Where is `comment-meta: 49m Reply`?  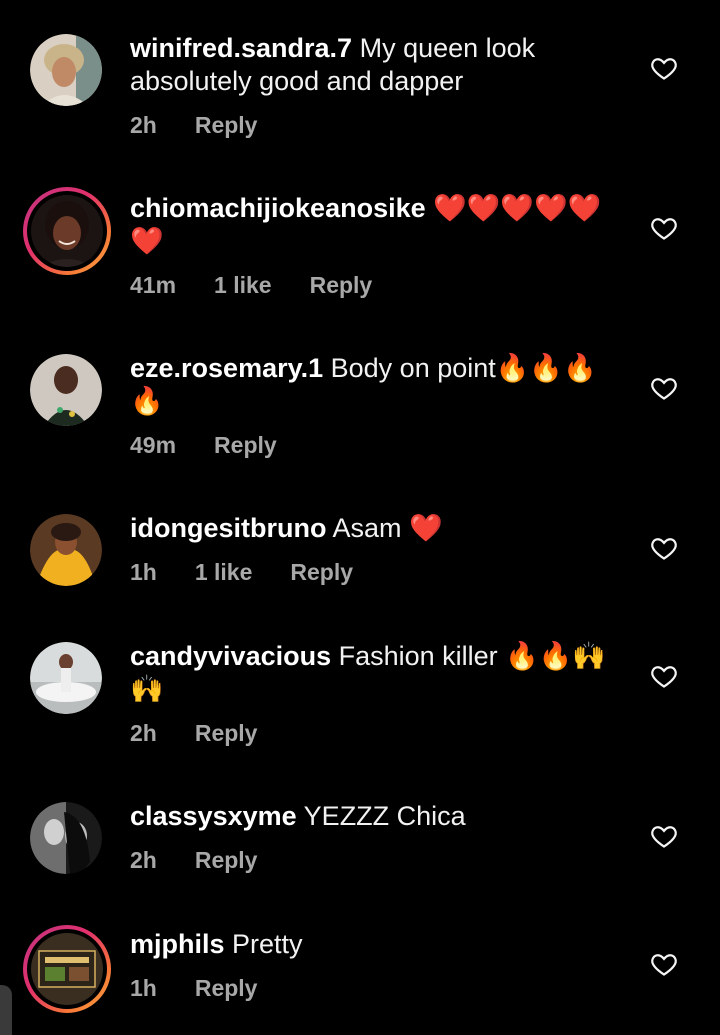 comment-meta: 49m Reply is located at coordinates (222, 445).